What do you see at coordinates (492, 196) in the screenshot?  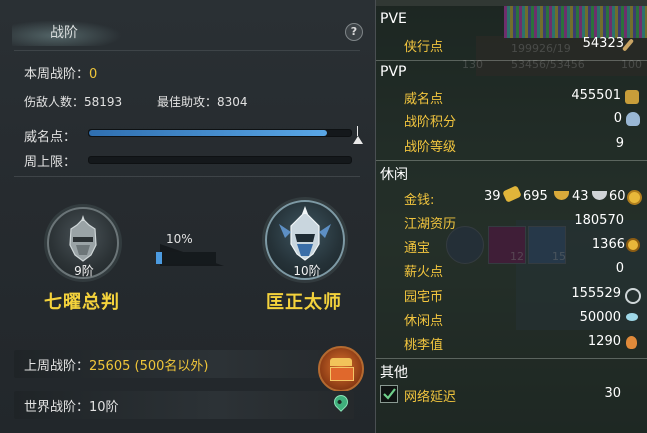 I see `money-gold: 39` at bounding box center [492, 196].